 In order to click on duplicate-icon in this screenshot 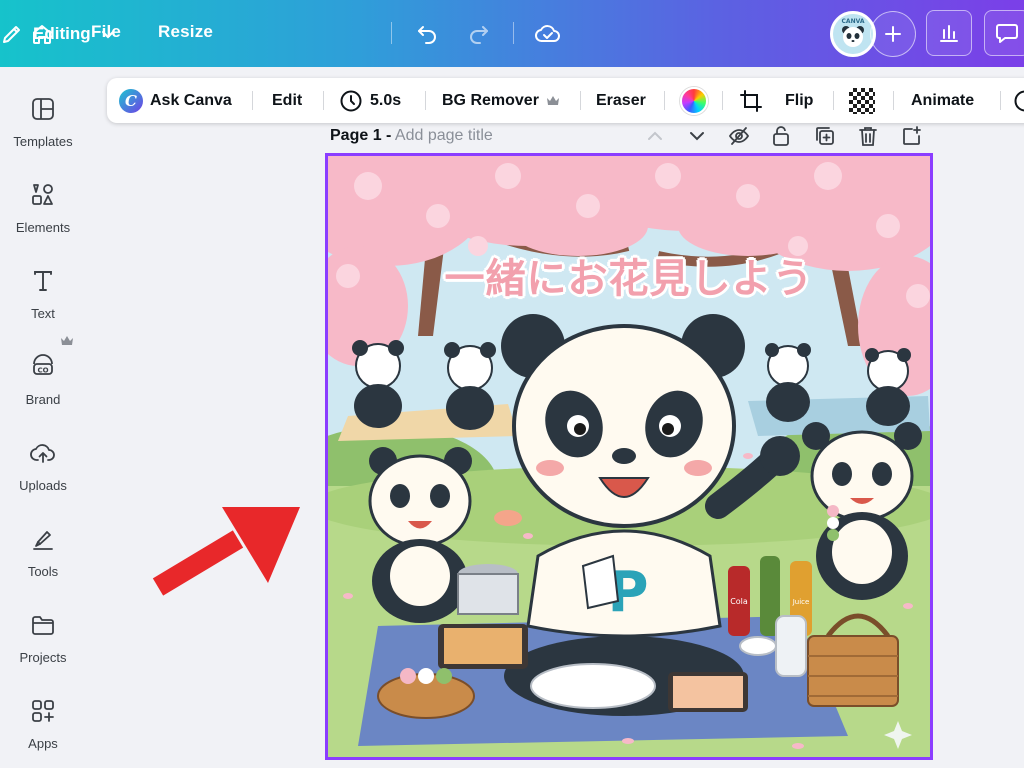, I will do `click(825, 136)`.